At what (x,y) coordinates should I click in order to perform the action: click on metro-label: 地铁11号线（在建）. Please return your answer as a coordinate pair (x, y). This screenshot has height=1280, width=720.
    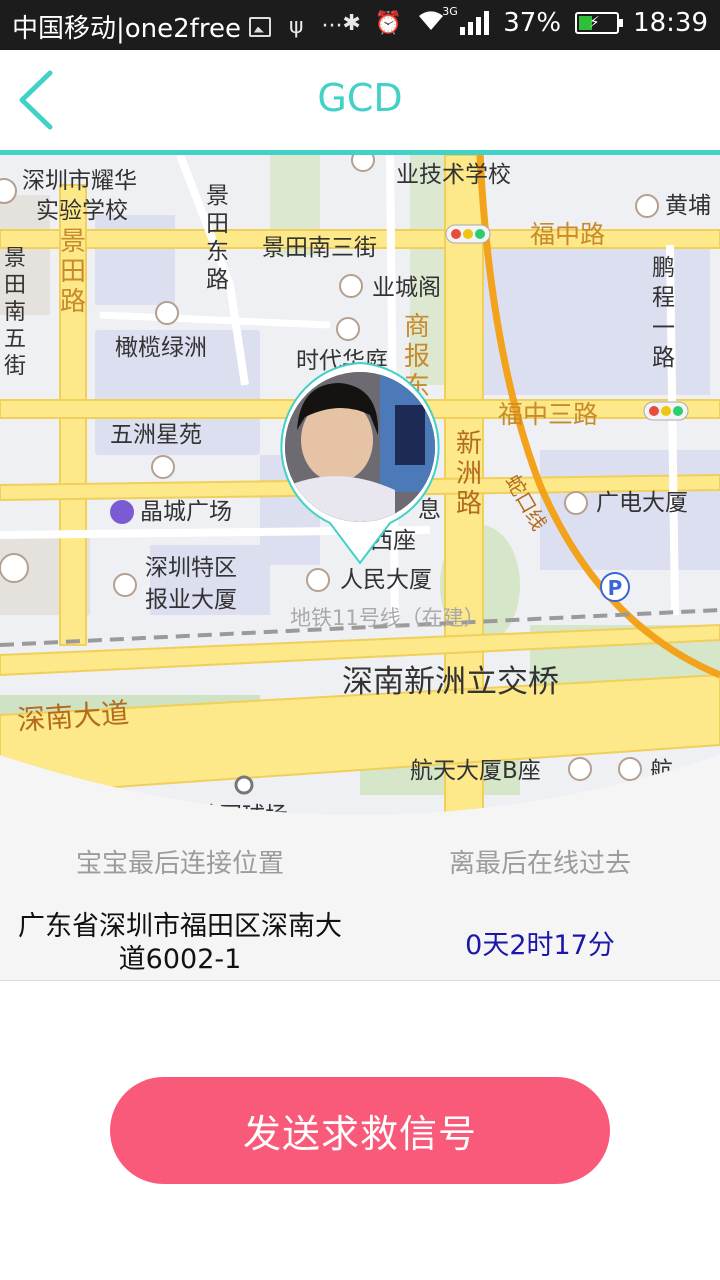
    Looking at the image, I should click on (387, 618).